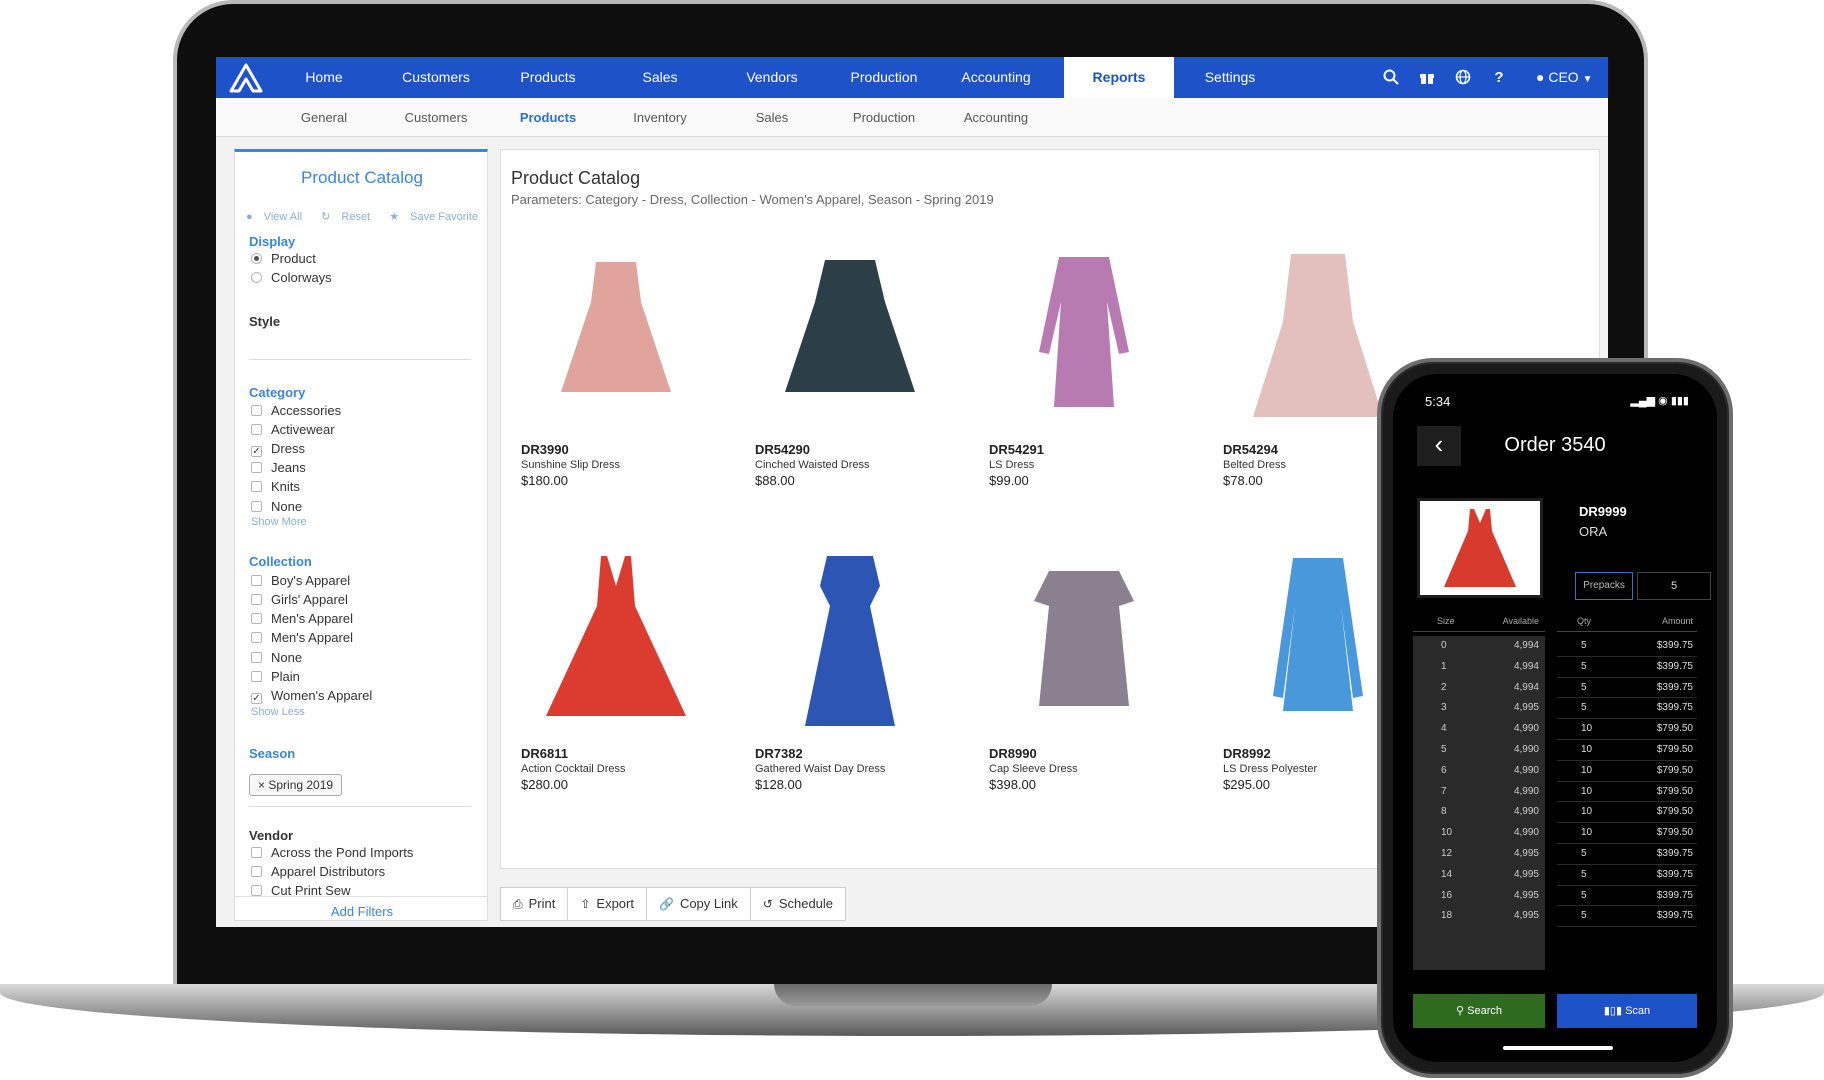 The width and height of the screenshot is (1824, 1080). I want to click on print-button: ⎙ Print, so click(534, 904).